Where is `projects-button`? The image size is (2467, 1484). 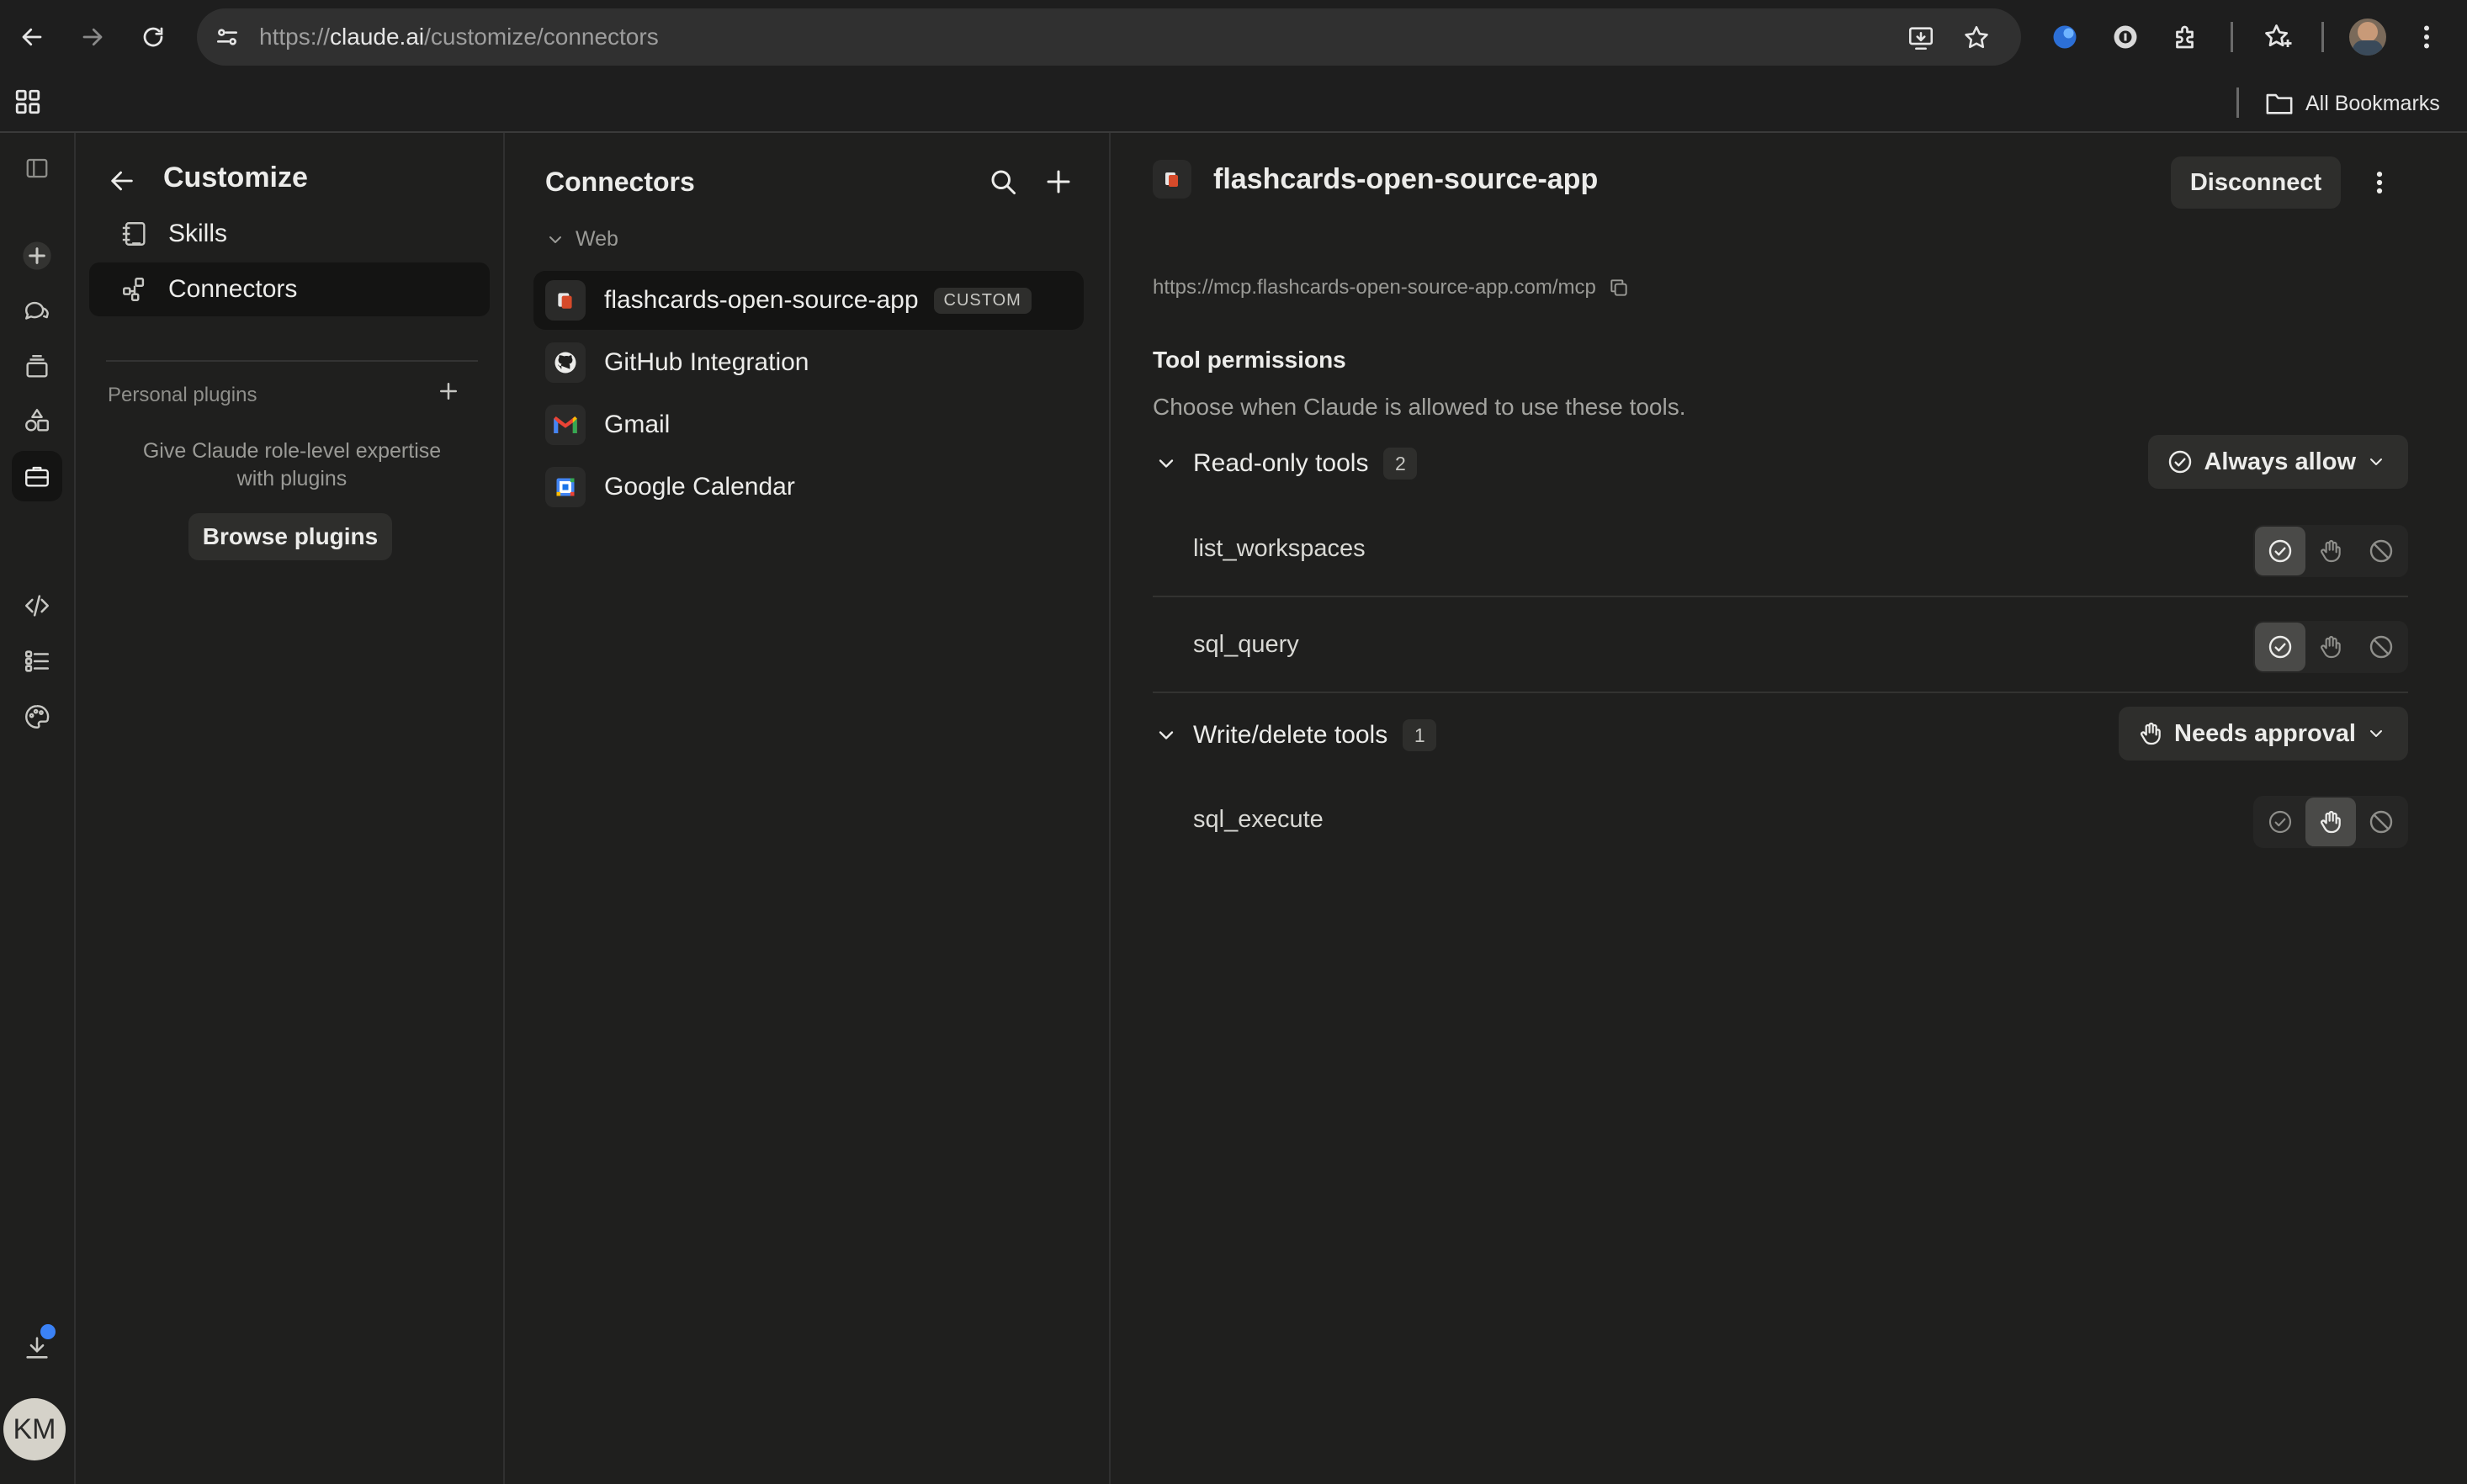
projects-button is located at coordinates (37, 367).